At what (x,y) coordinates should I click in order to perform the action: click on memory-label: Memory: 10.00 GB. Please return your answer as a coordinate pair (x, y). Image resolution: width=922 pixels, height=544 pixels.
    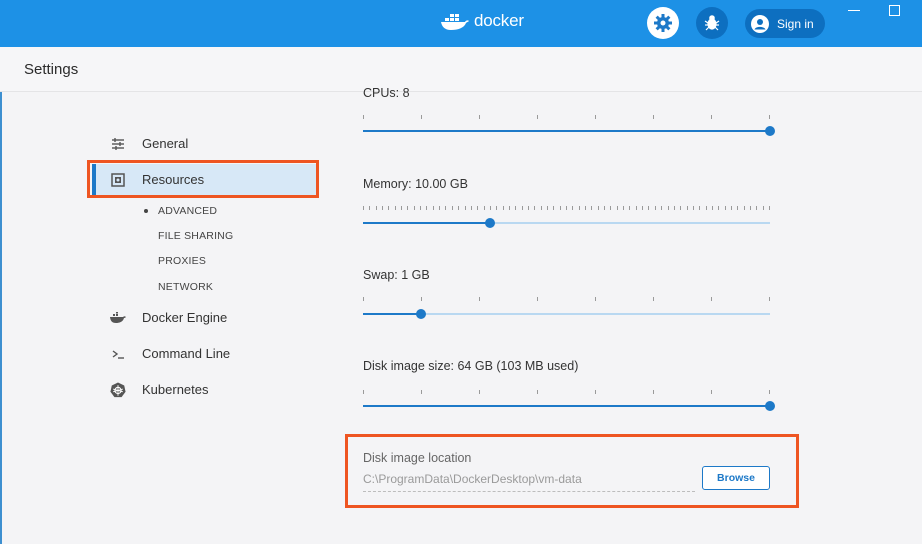
    Looking at the image, I should click on (415, 184).